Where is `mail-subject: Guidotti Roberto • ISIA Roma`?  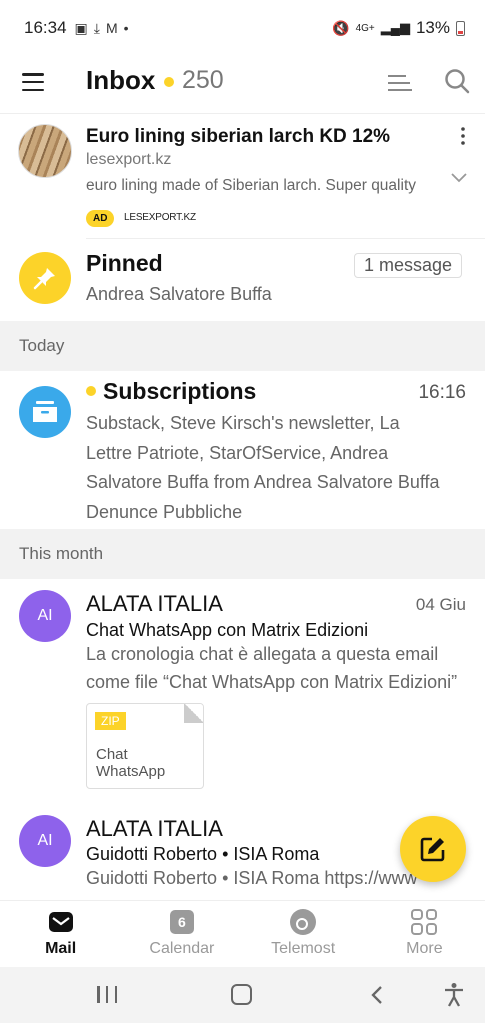
mail-subject: Guidotti Roberto • ISIA Roma is located at coordinates (203, 854).